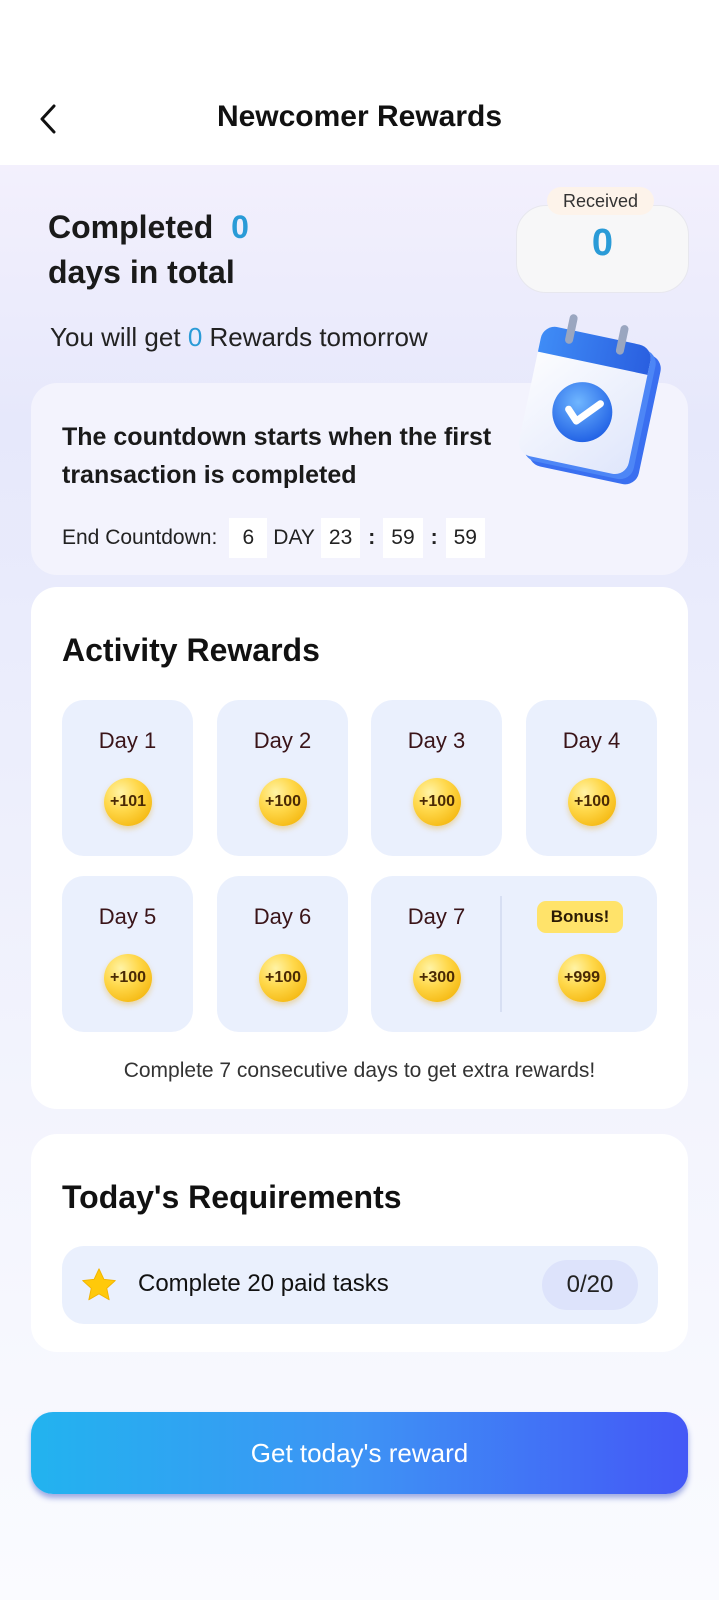  What do you see at coordinates (436, 916) in the screenshot?
I see `day-label: Day 7` at bounding box center [436, 916].